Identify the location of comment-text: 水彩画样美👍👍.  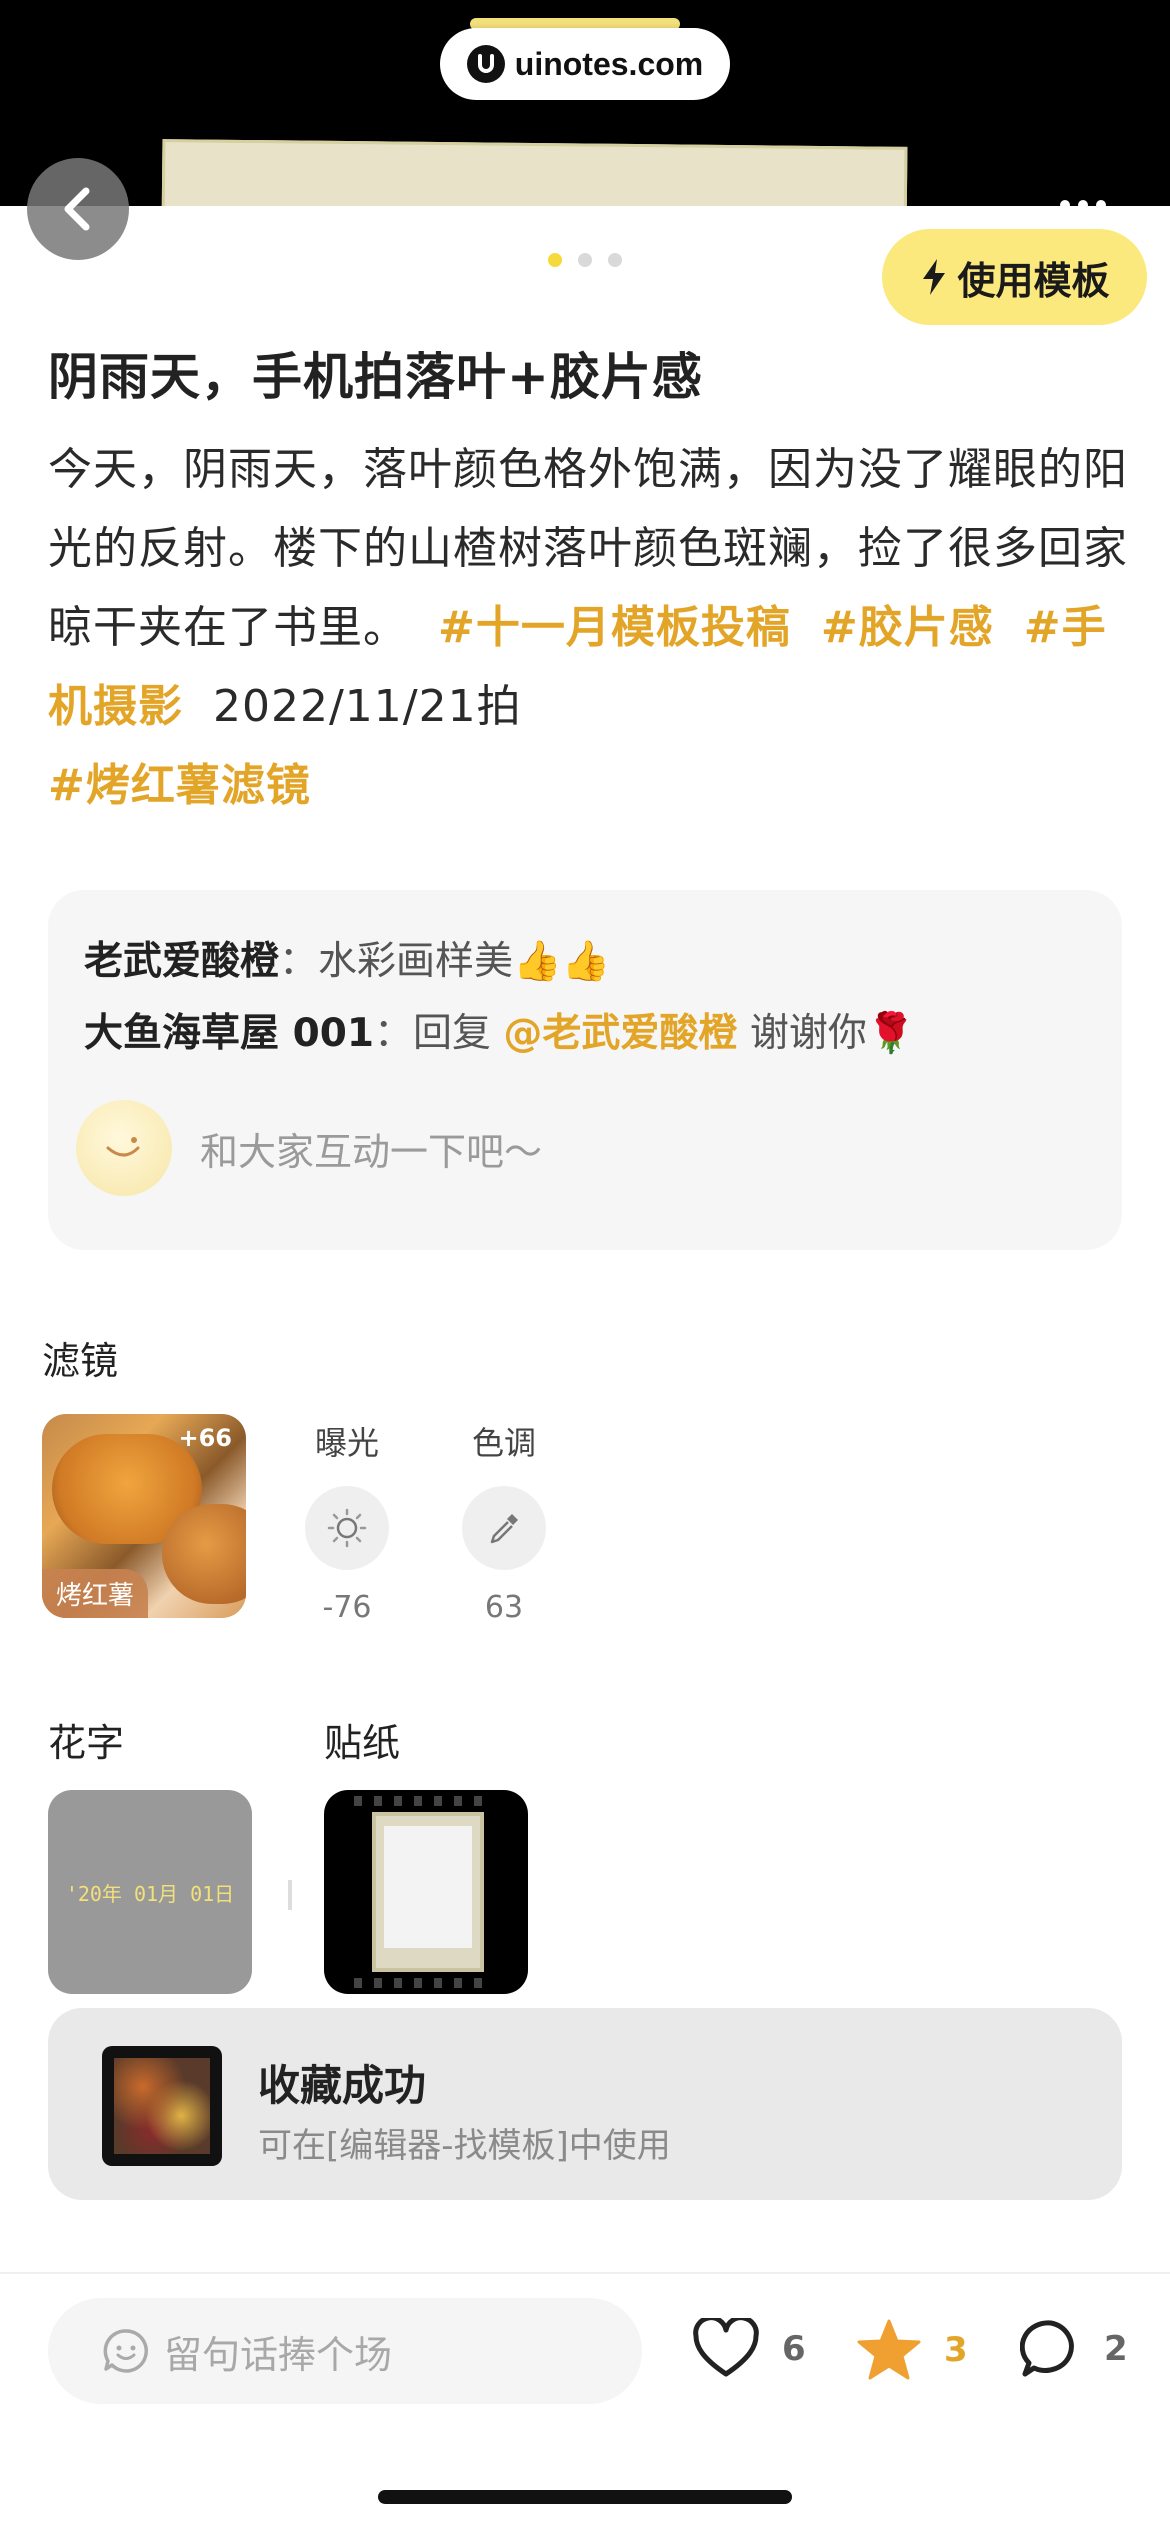
(464, 961).